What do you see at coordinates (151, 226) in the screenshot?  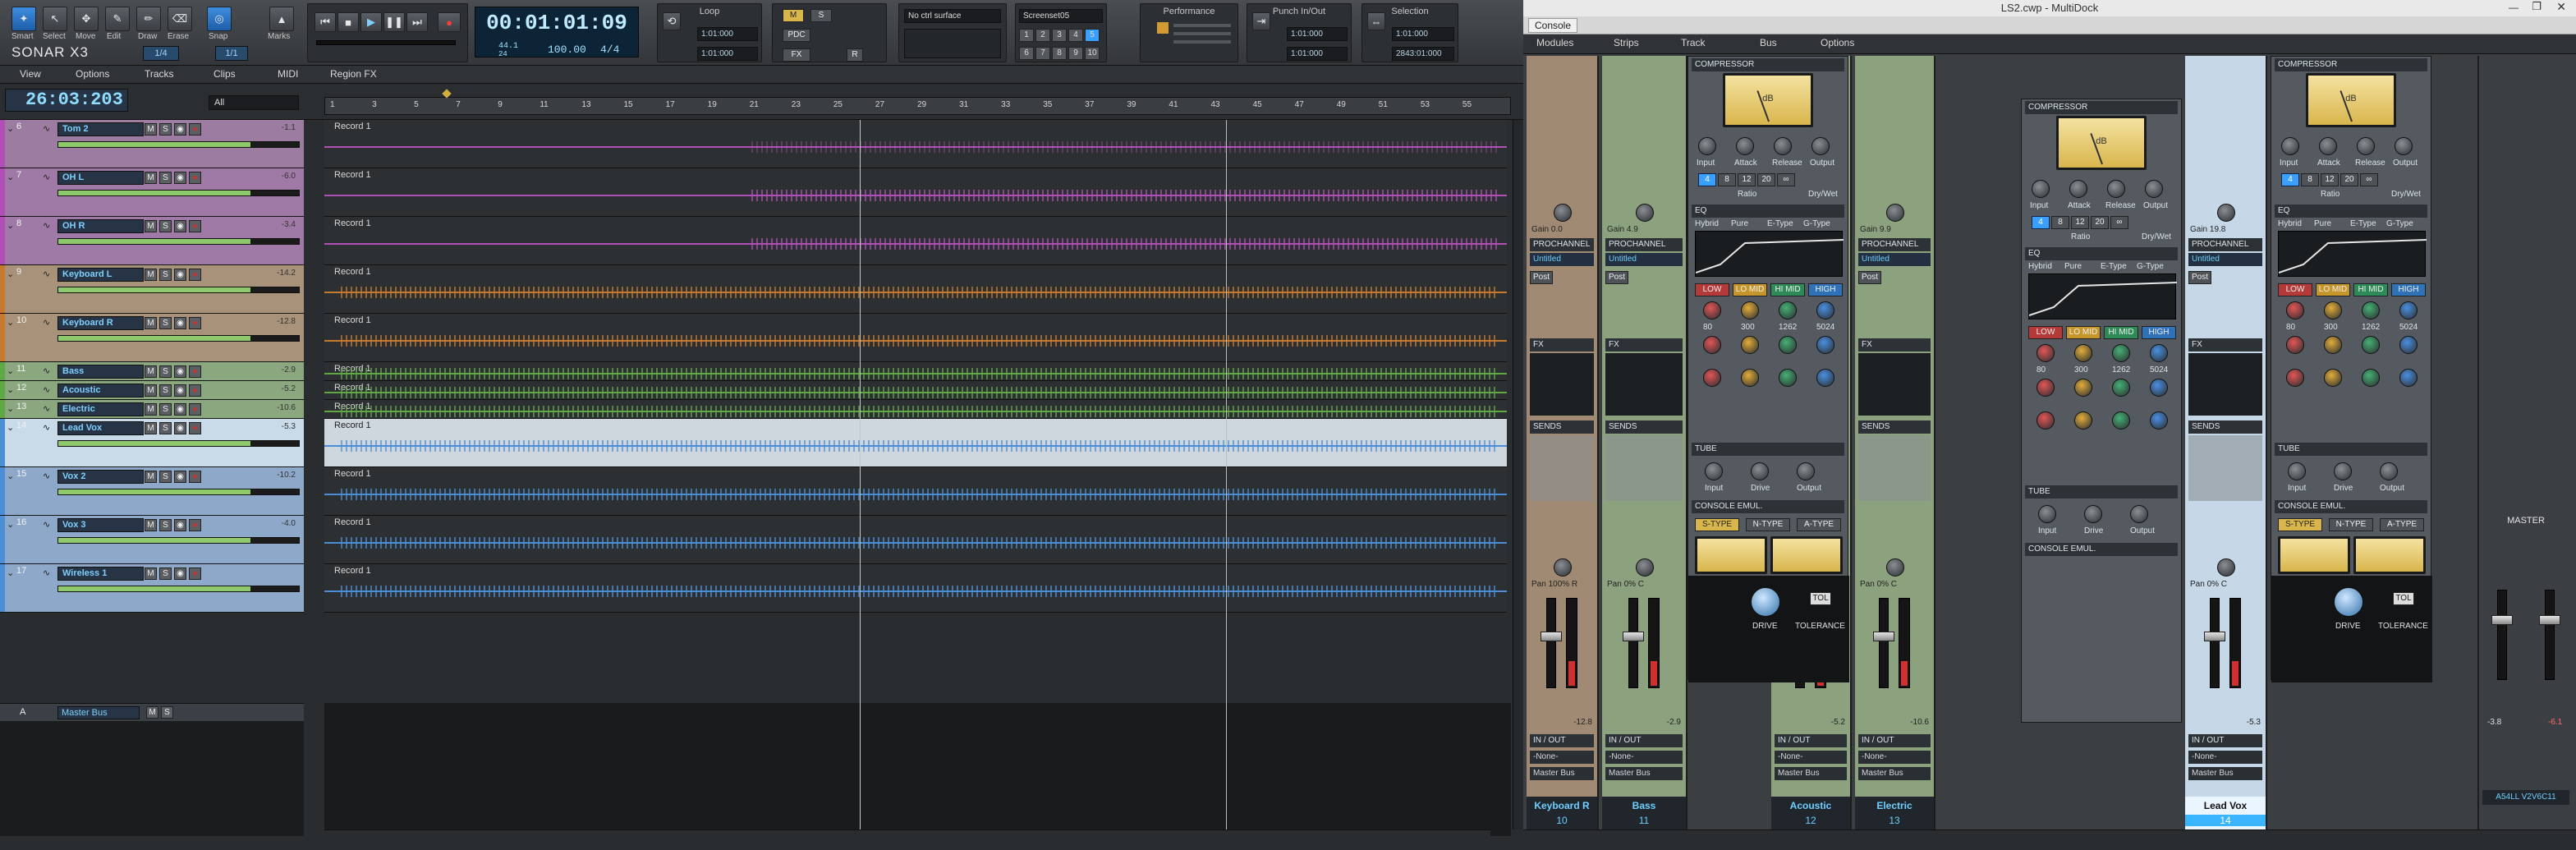 I see `track-mute-button: M` at bounding box center [151, 226].